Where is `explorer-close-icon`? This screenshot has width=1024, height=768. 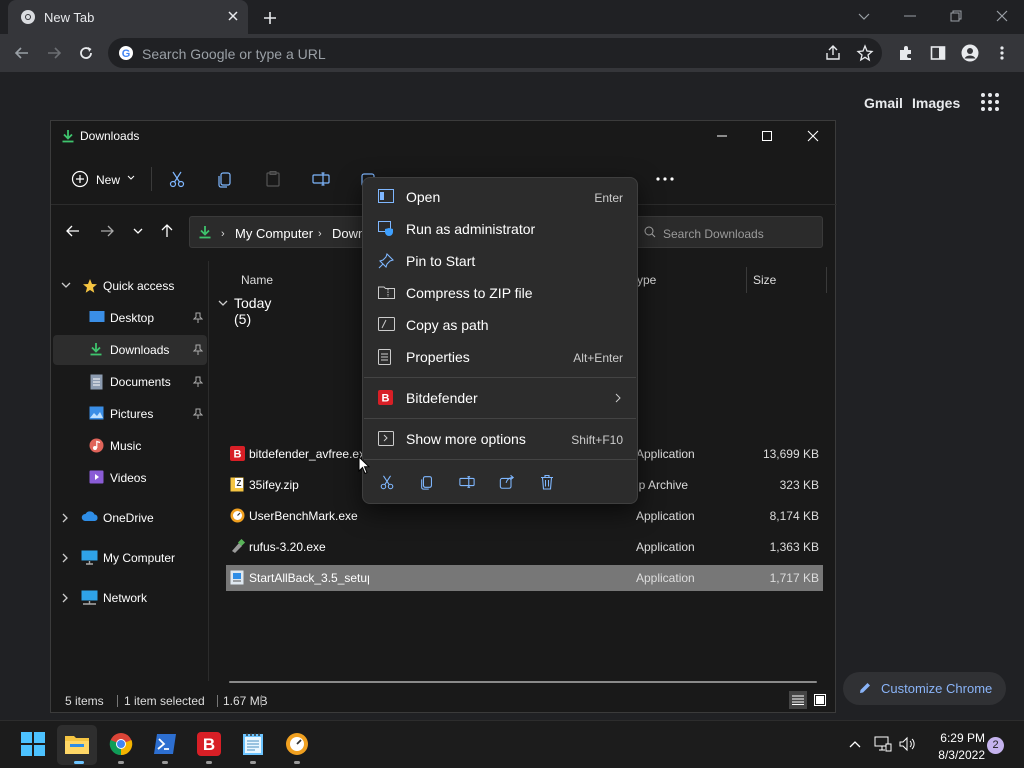
explorer-close-icon is located at coordinates (813, 136).